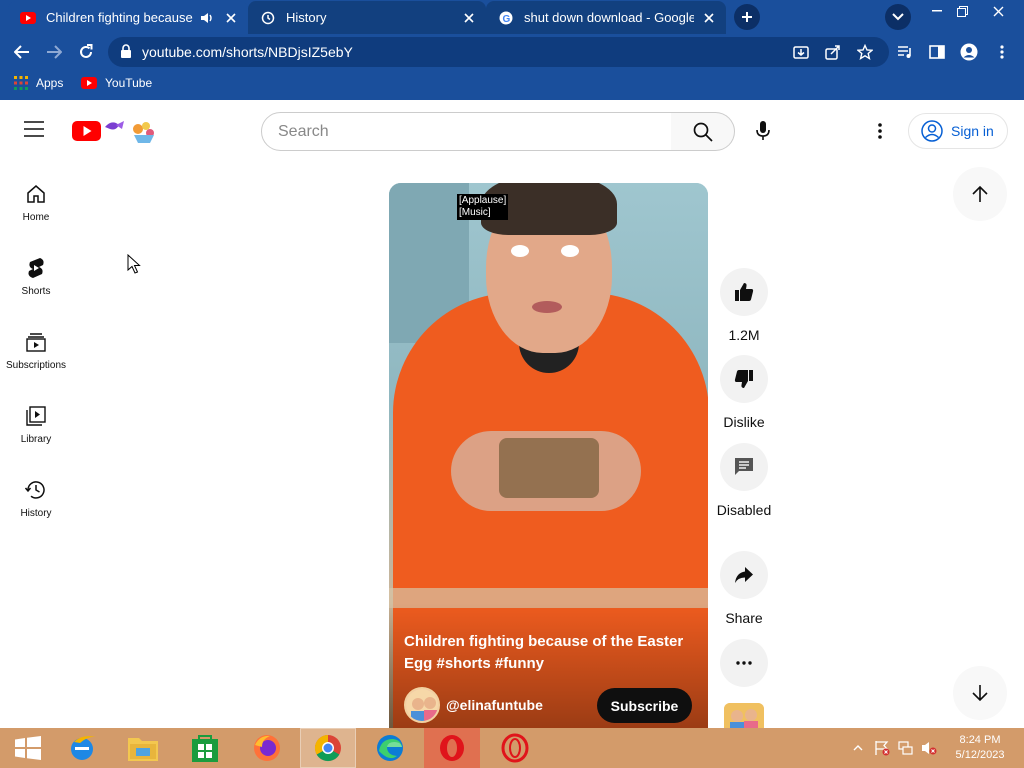  I want to click on sidebar-item-home: Home, so click(36, 204).